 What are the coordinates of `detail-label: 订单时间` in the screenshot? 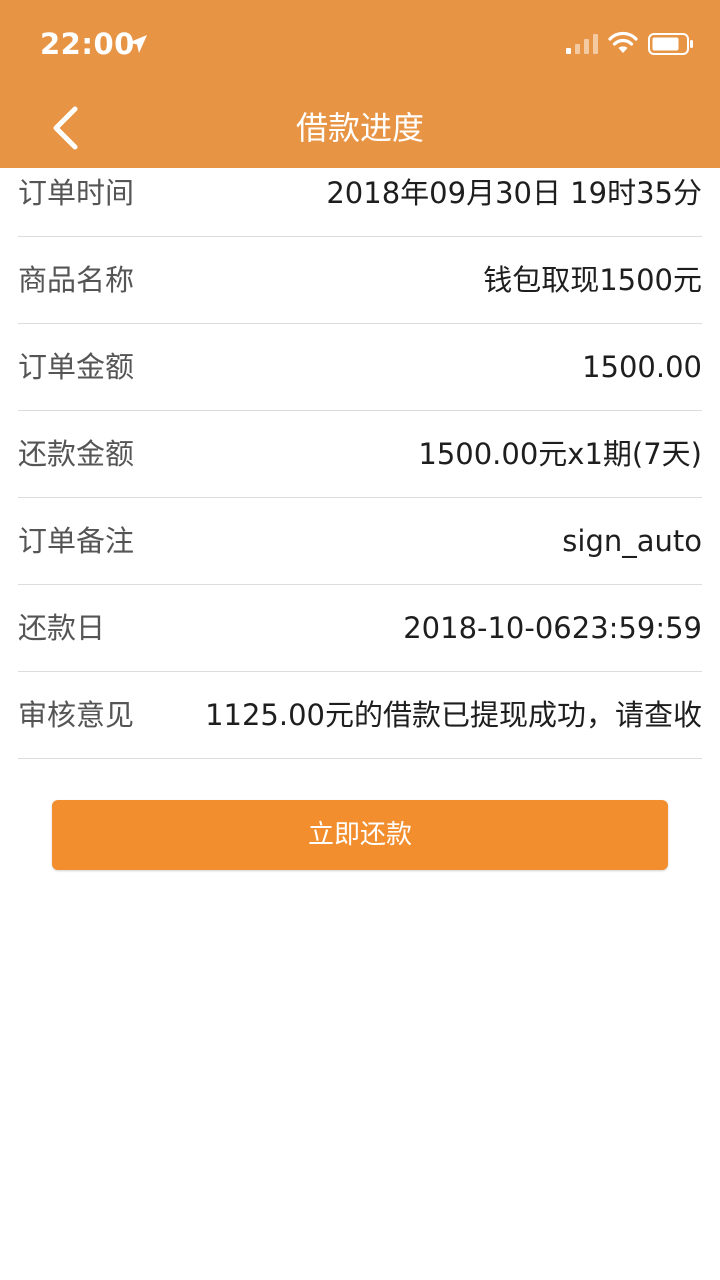 It's located at (76, 193).